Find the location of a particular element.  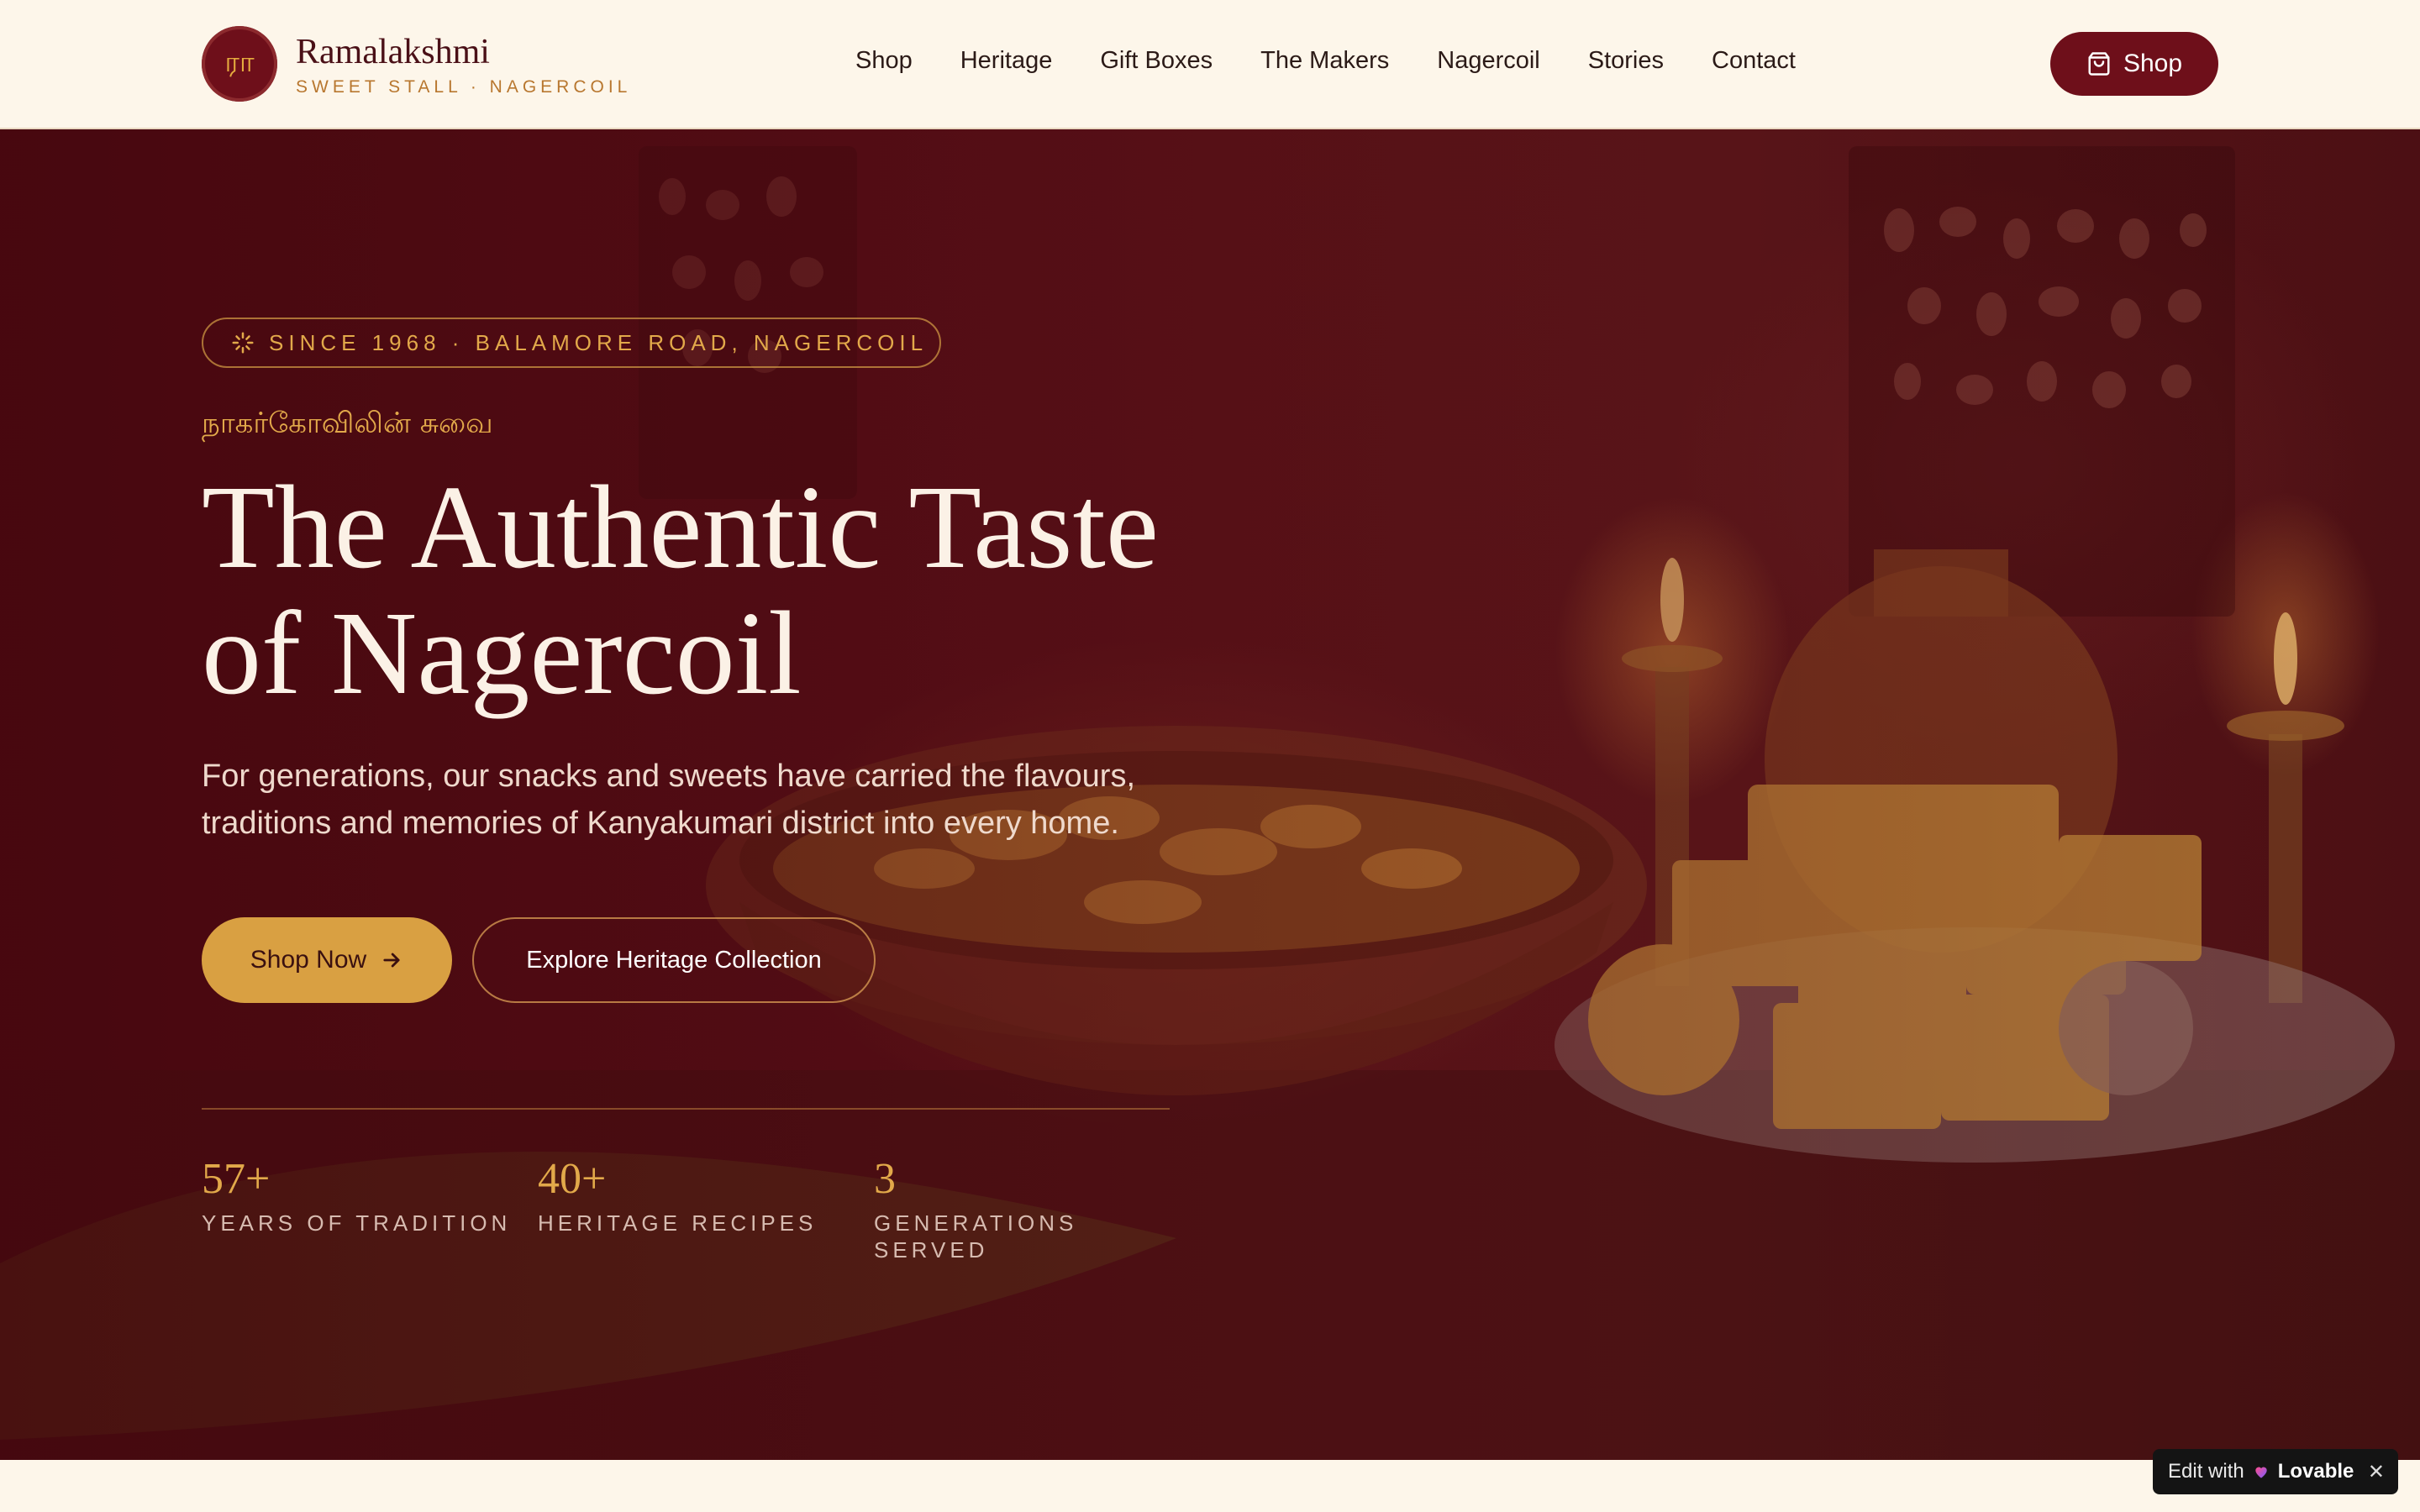

next-section-edge is located at coordinates (1210, 1486).